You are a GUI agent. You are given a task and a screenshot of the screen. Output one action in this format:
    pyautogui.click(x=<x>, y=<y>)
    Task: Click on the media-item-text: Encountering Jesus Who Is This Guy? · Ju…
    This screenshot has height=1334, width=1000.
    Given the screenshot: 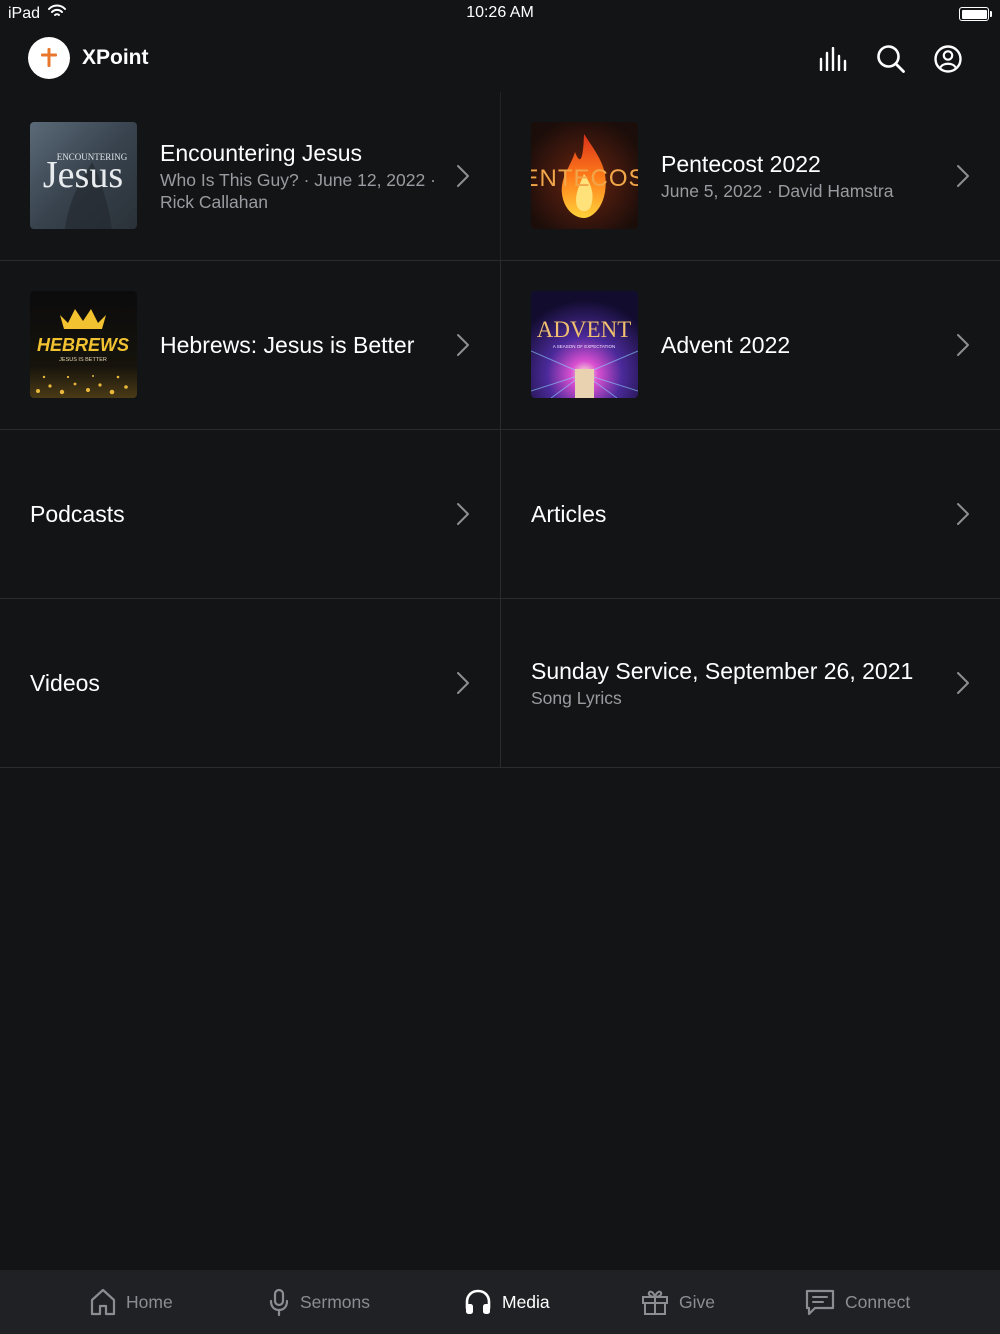 What is the action you would take?
    pyautogui.click(x=300, y=176)
    